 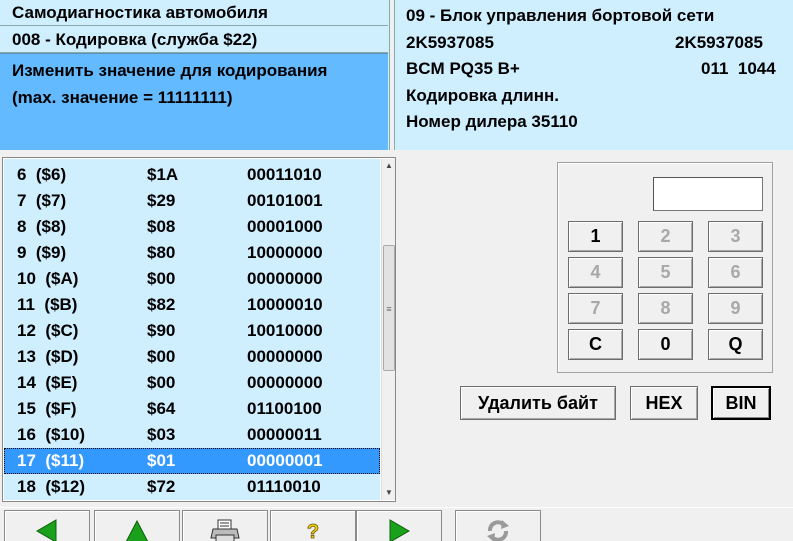 I want to click on refresh-button, so click(x=498, y=525).